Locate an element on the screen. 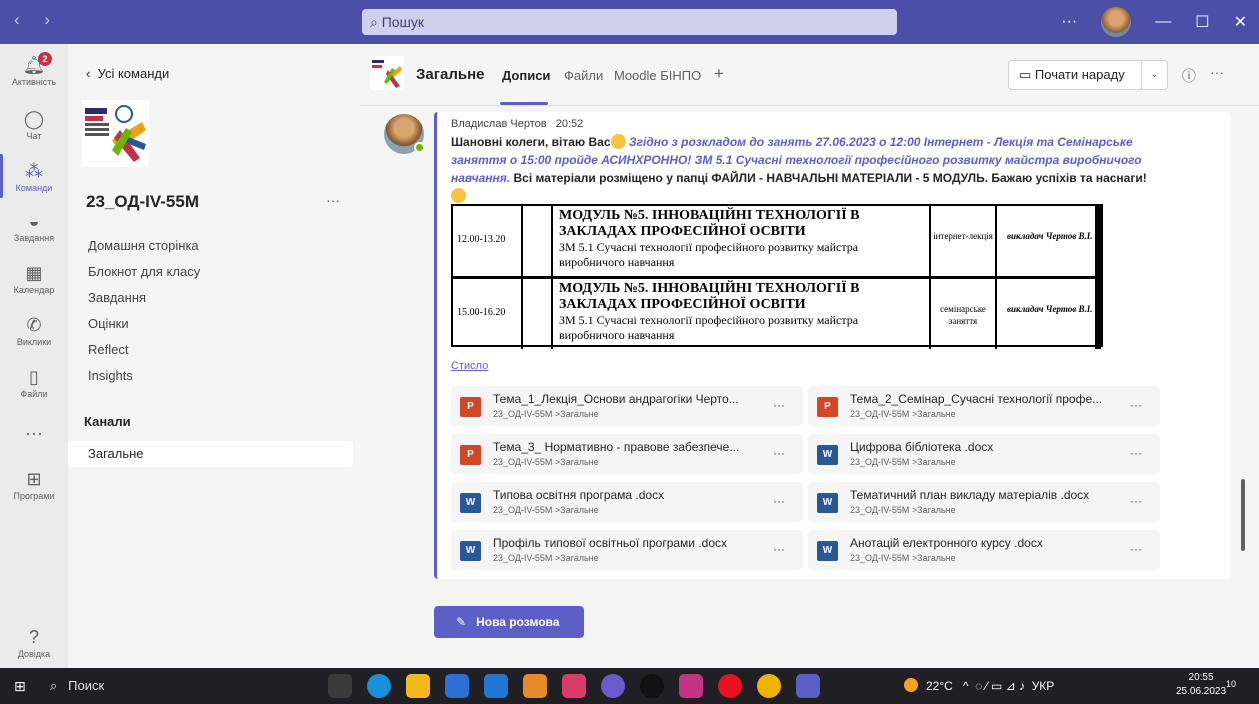  rail-chat: ◯ Чат is located at coordinates (34, 124).